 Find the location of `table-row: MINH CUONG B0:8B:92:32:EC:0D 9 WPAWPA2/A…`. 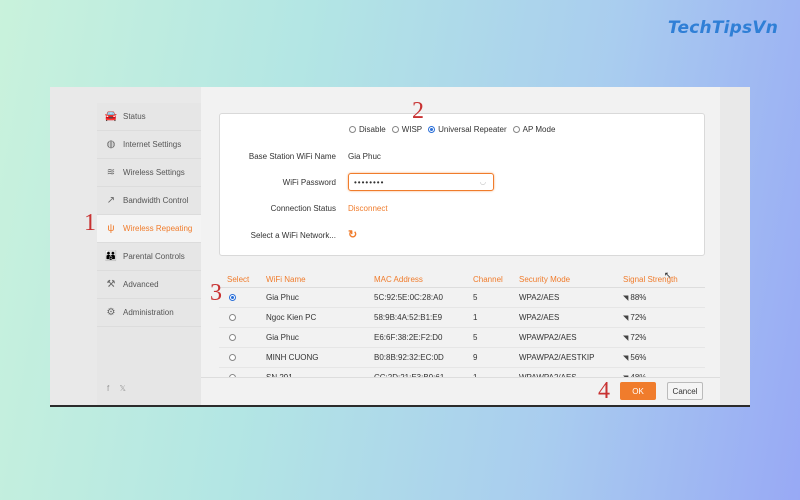

table-row: MINH CUONG B0:8B:92:32:EC:0D 9 WPAWPA2/A… is located at coordinates (462, 358).